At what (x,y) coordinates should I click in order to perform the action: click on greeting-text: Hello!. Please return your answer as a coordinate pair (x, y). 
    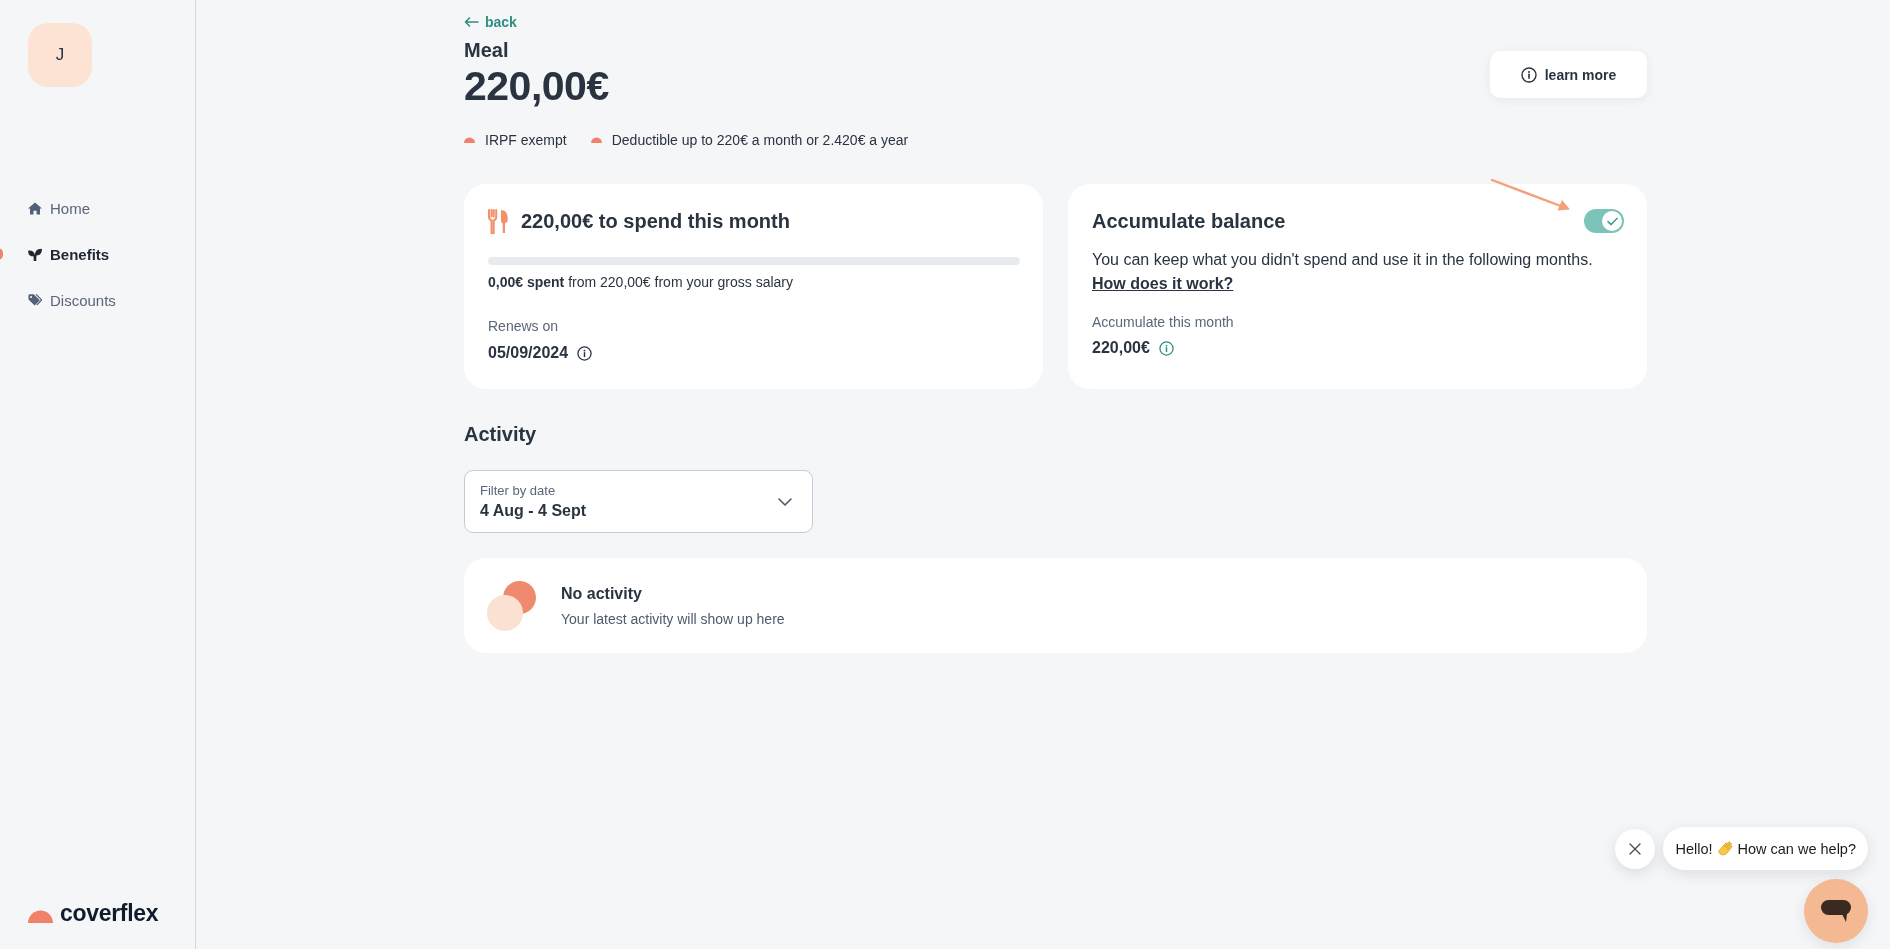
    Looking at the image, I should click on (1694, 848).